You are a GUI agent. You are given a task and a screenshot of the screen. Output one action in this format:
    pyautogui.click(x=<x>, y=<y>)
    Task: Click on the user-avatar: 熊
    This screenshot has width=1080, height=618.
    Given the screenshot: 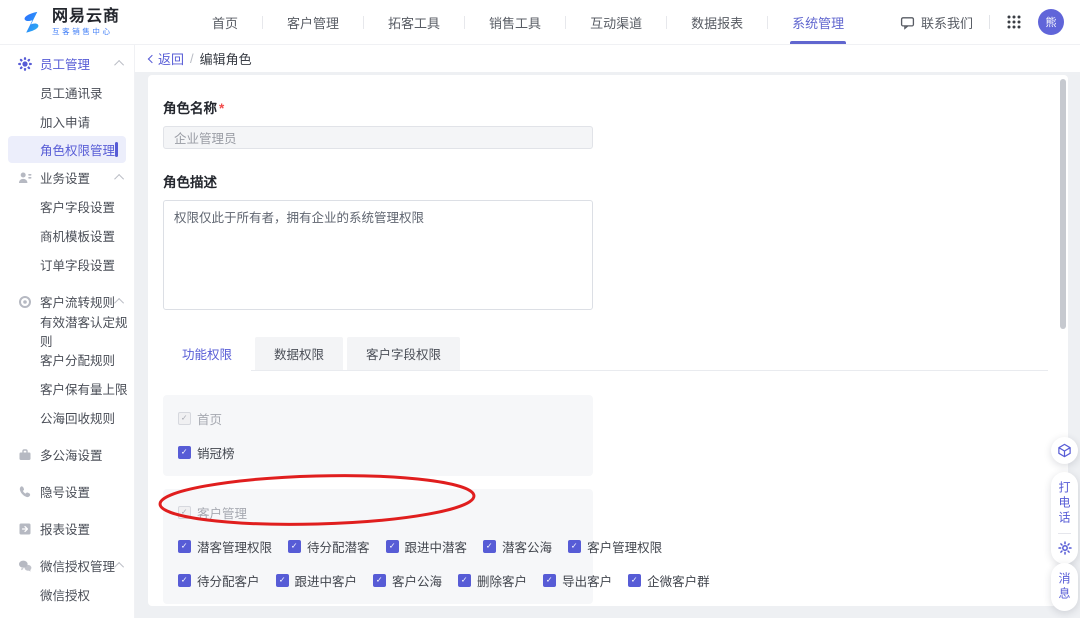 What is the action you would take?
    pyautogui.click(x=1051, y=22)
    